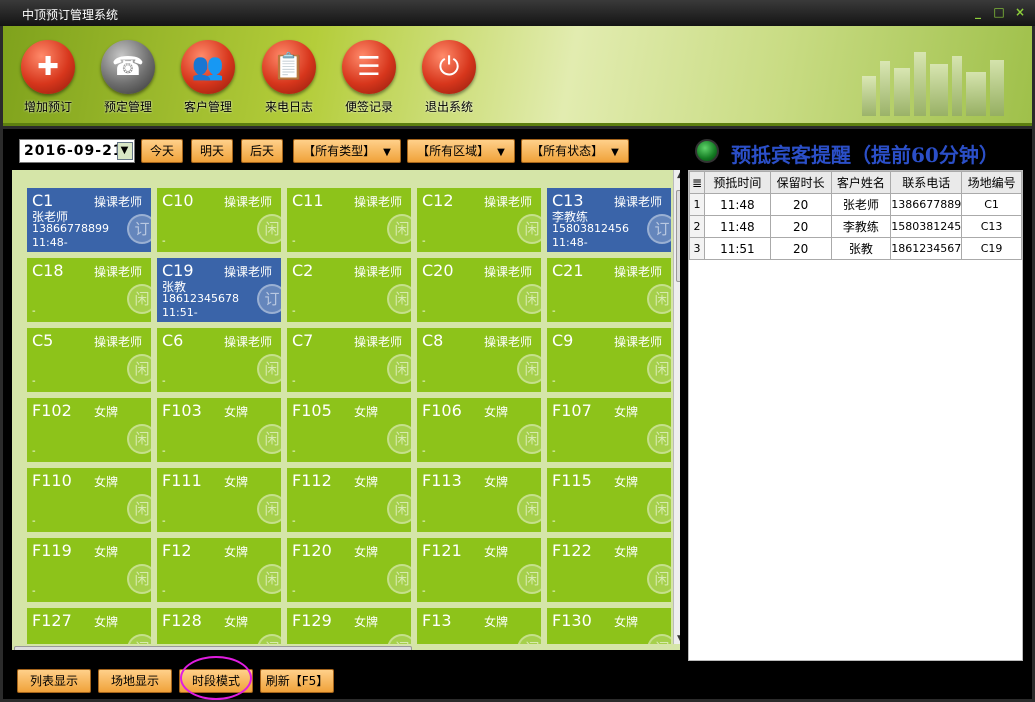  What do you see at coordinates (162, 151) in the screenshot?
I see `today-button: 今天` at bounding box center [162, 151].